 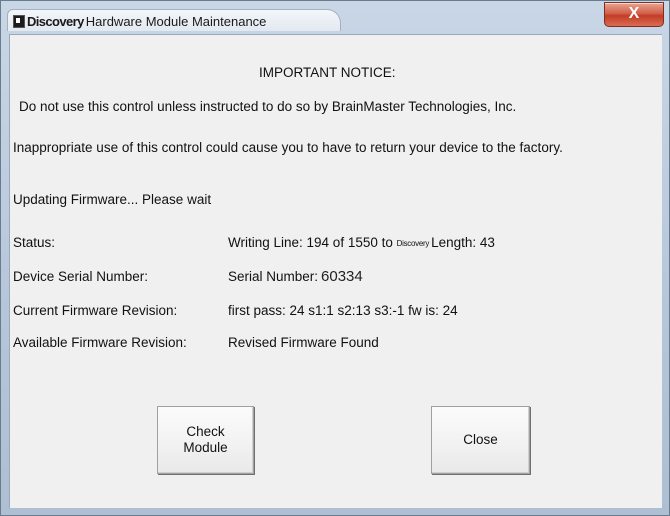 What do you see at coordinates (55, 21) in the screenshot?
I see `title-brand: Discovery` at bounding box center [55, 21].